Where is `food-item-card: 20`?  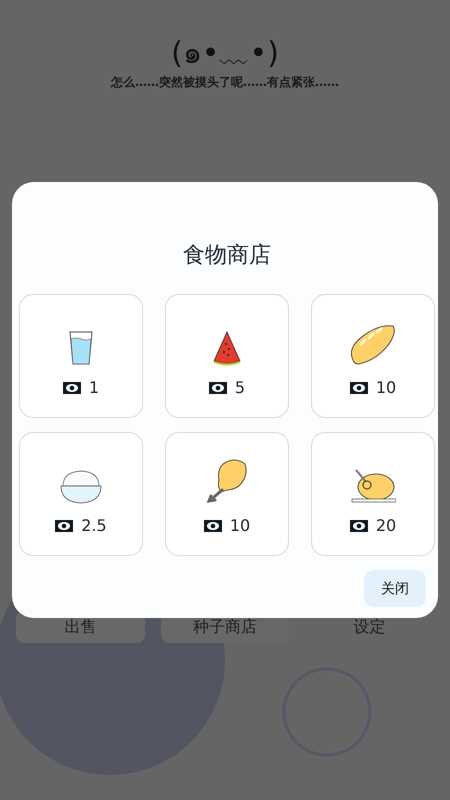
food-item-card: 20 is located at coordinates (373, 494).